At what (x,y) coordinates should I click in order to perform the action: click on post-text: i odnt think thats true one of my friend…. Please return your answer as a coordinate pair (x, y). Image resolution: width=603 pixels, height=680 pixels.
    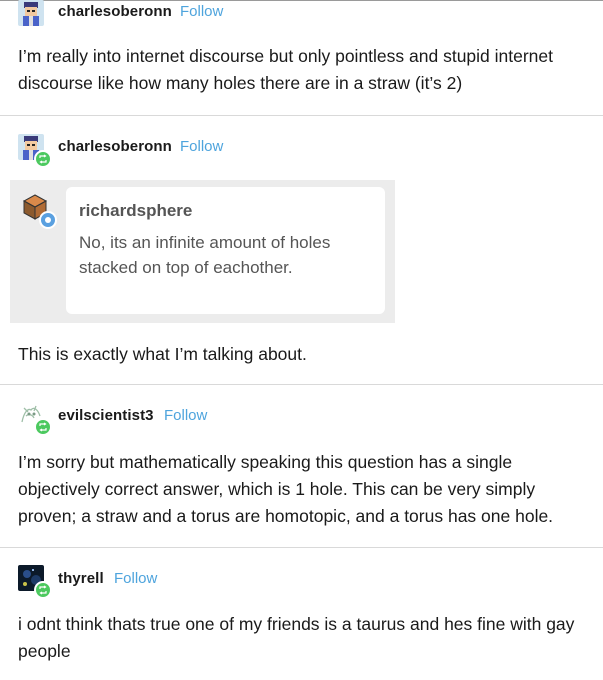
    Looking at the image, I should click on (296, 637).